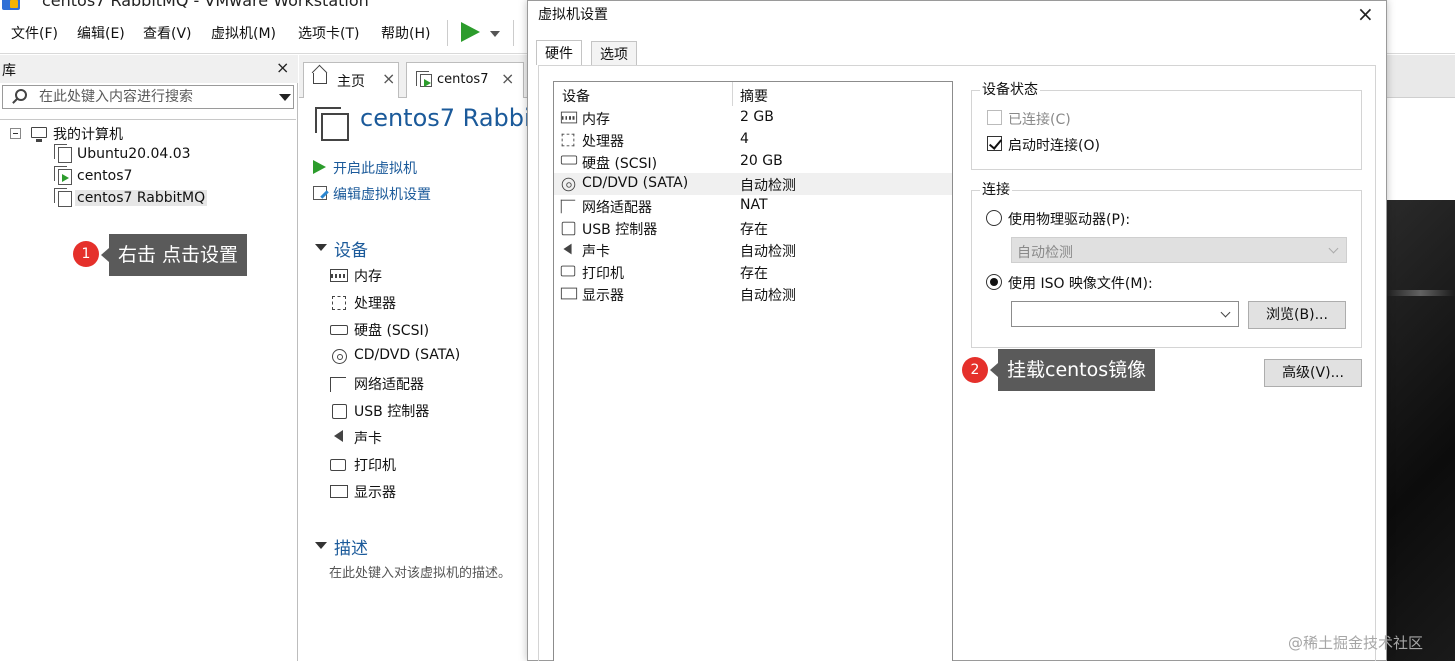  Describe the element at coordinates (363, 492) in the screenshot. I see `device-row: 显示器` at that location.